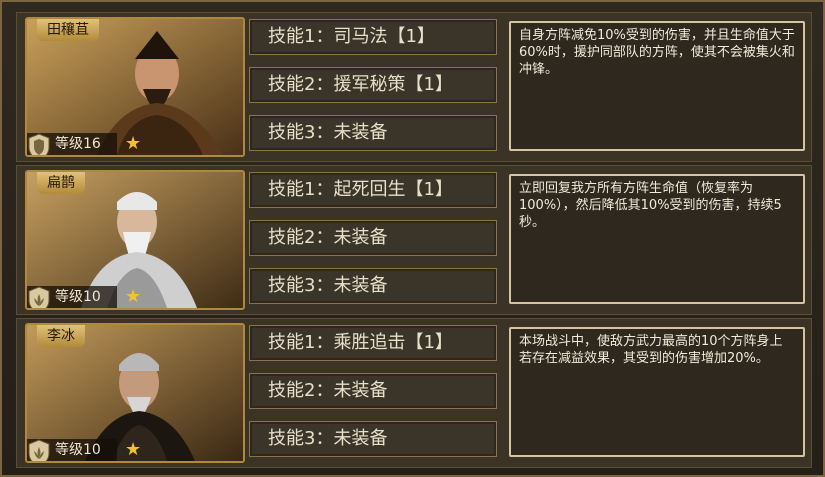 This screenshot has width=825, height=477. Describe the element at coordinates (373, 85) in the screenshot. I see `skill-slot-2: 技能2：援军秘策【1】` at that location.